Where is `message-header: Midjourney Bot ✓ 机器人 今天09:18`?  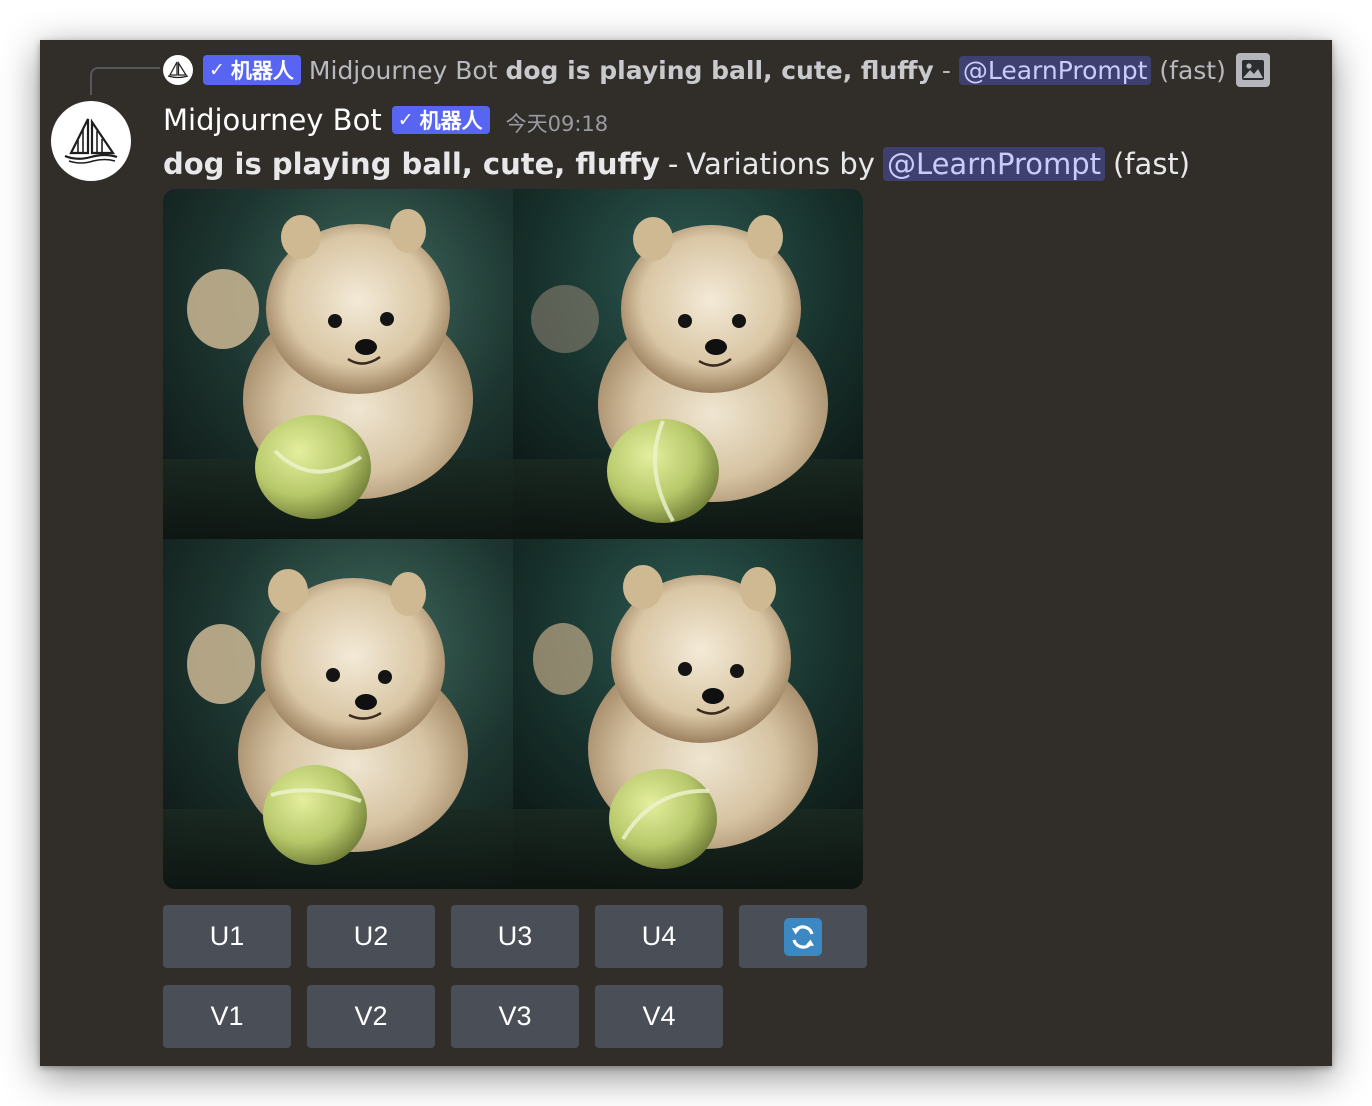
message-header: Midjourney Bot ✓ 机器人 今天09:18 is located at coordinates (385, 120).